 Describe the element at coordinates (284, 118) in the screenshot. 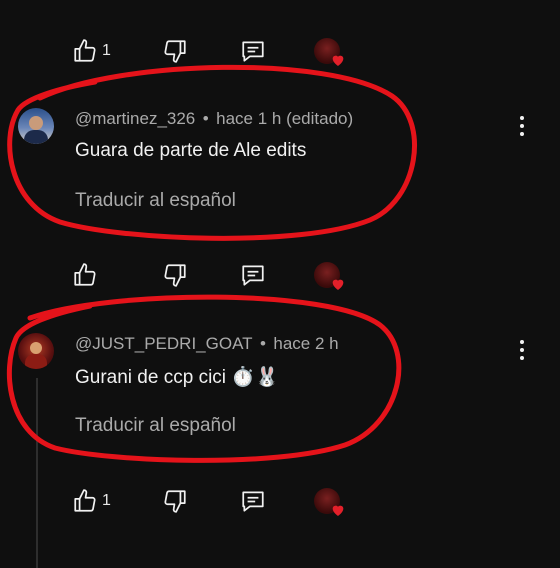

I see `comment-time: hace 1 h (editado)` at that location.